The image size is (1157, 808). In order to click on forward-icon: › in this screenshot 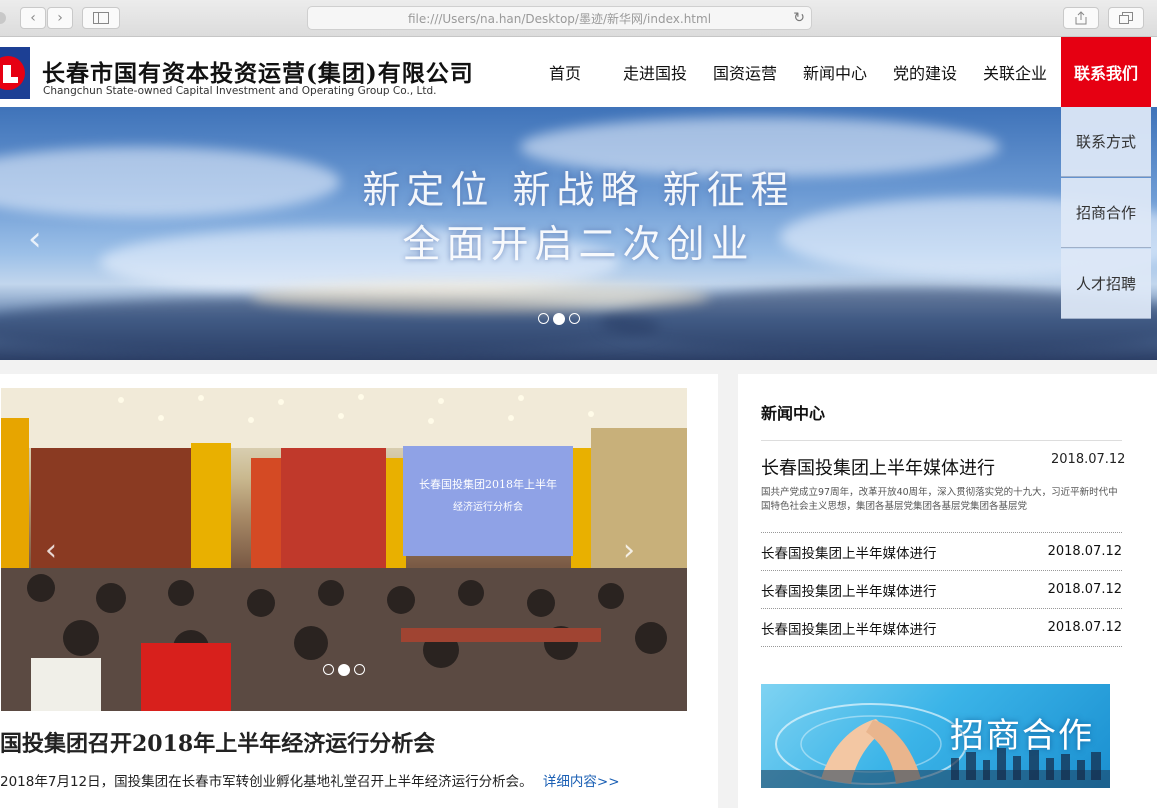, I will do `click(60, 18)`.